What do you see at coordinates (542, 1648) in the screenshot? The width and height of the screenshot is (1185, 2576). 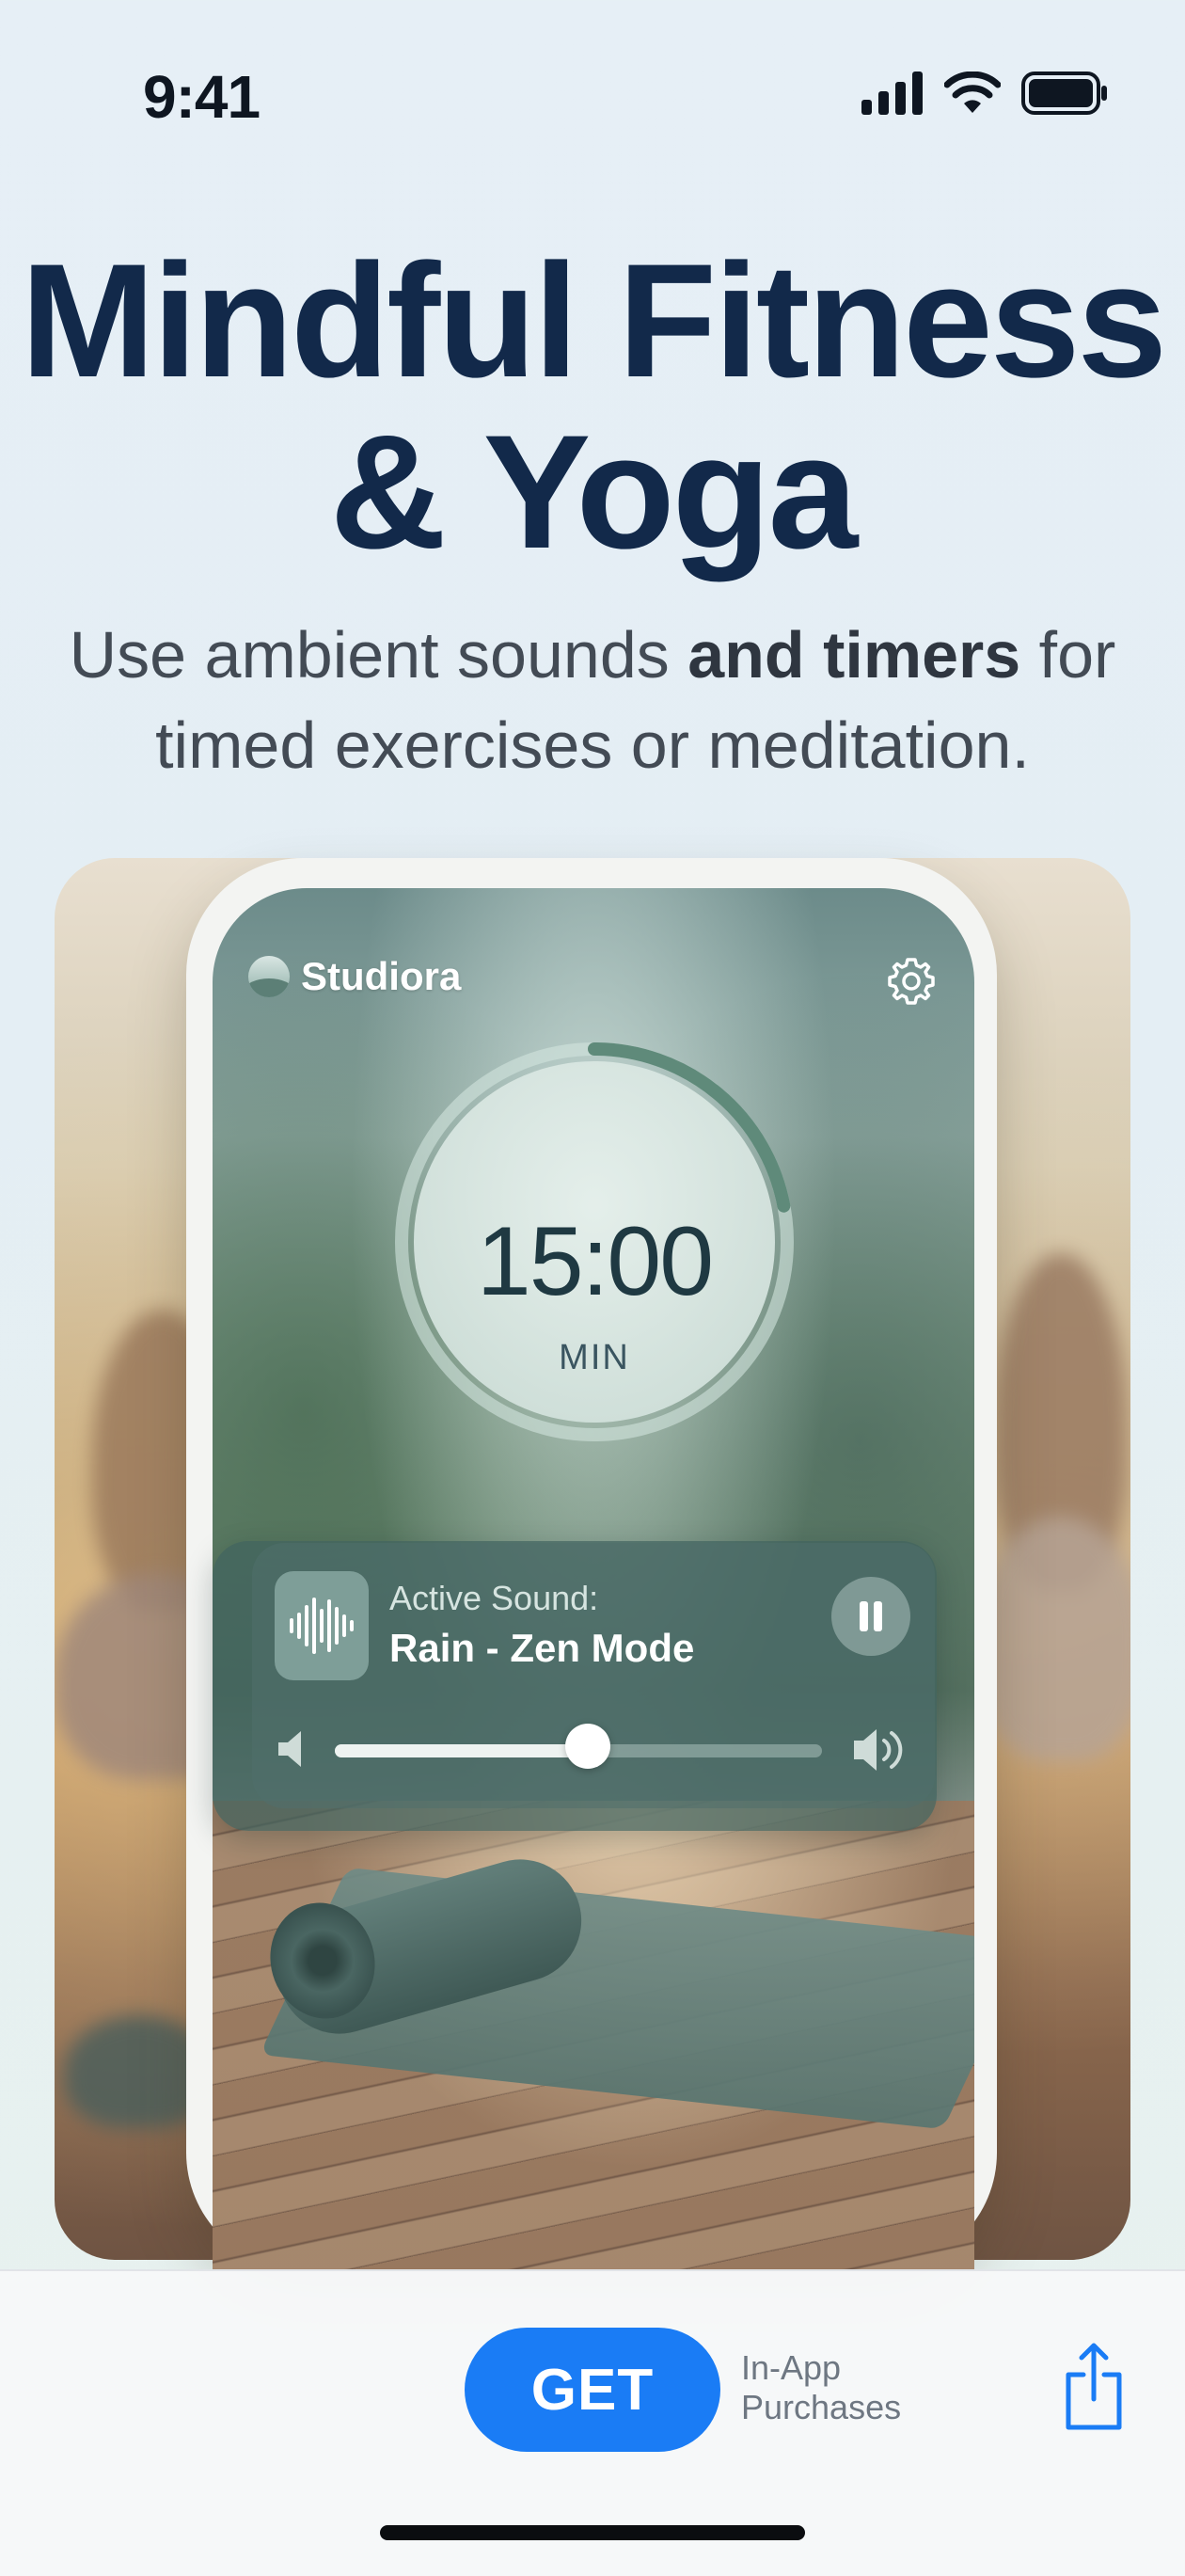 I see `sound-name: Rain - Zen Mode` at bounding box center [542, 1648].